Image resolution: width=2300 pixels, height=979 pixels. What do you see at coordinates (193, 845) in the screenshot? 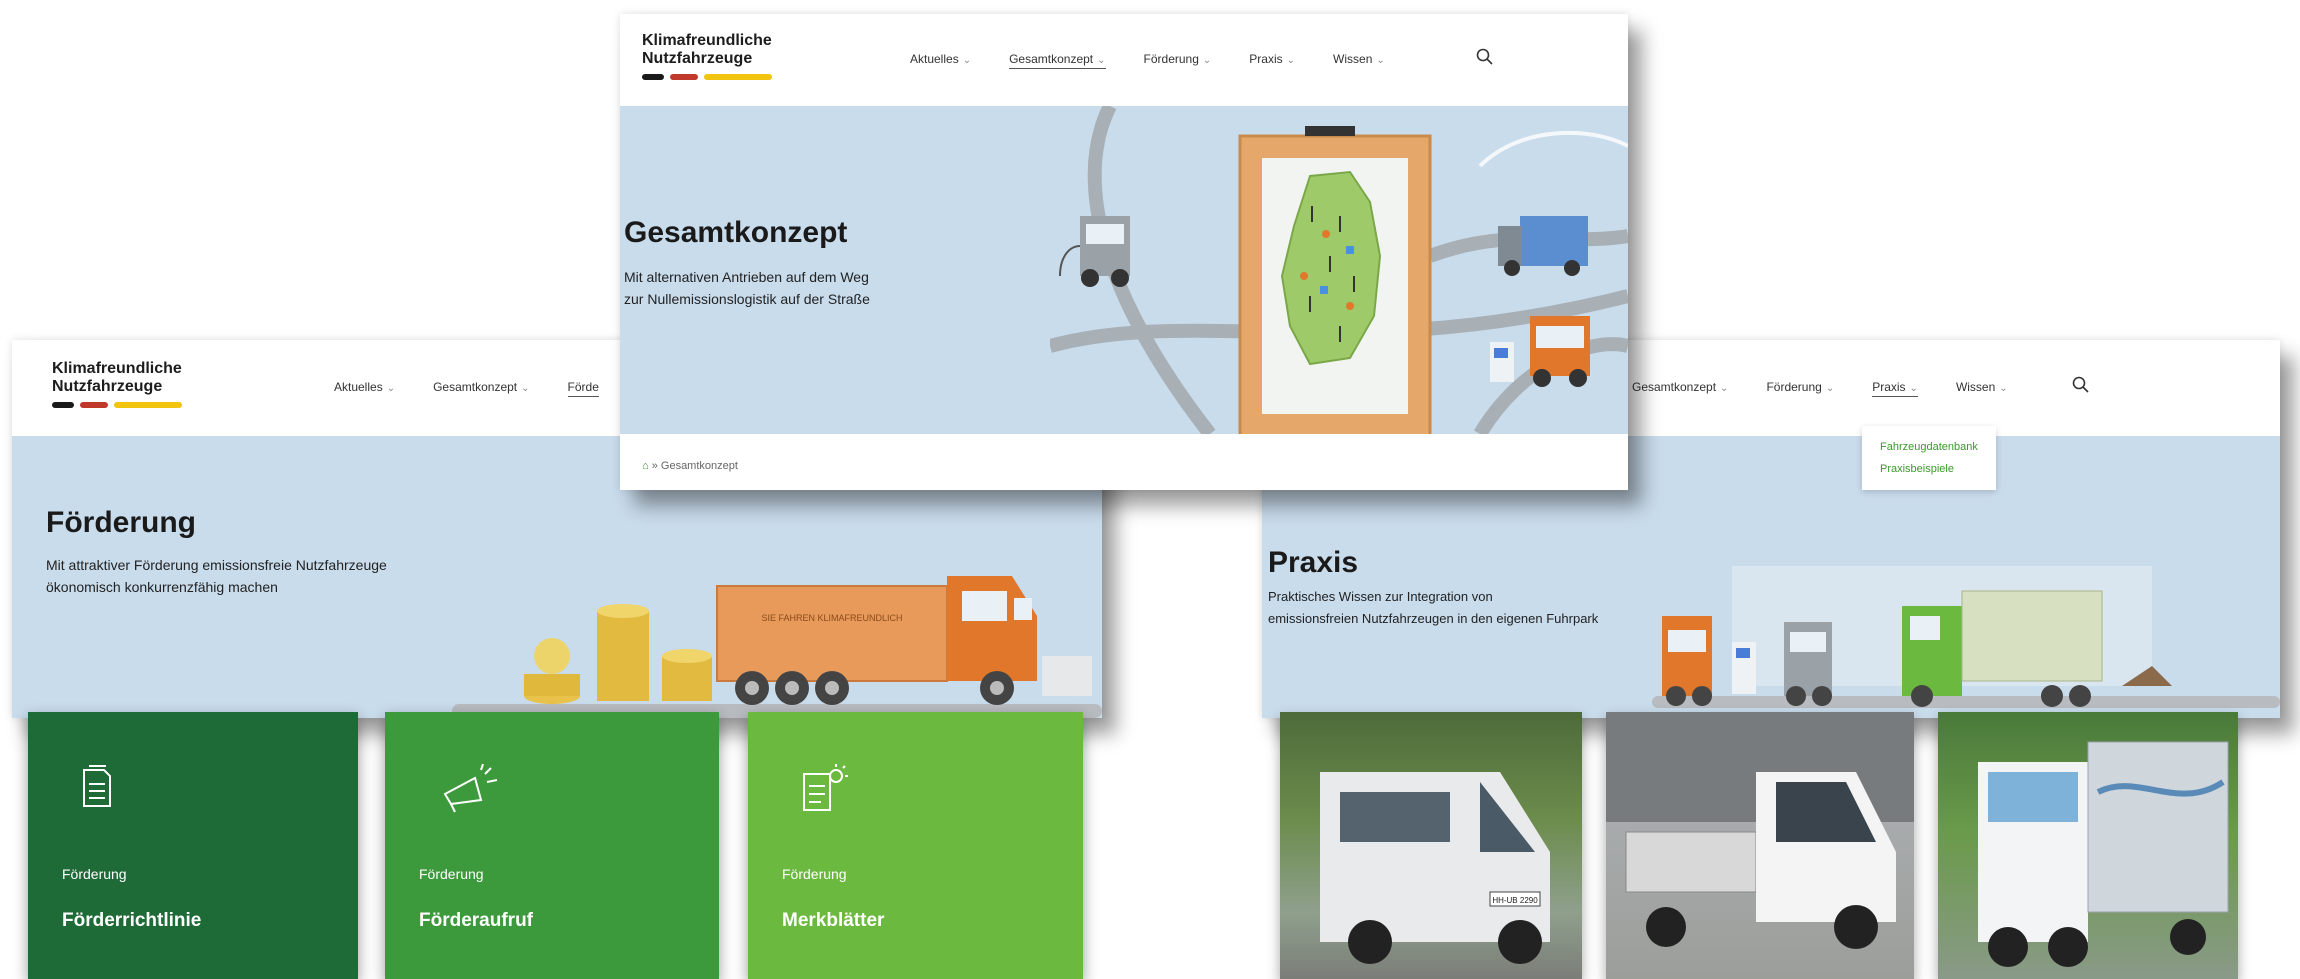
I see `tile-foerderrichtlinie: Förderung Förderrichtlinie` at bounding box center [193, 845].